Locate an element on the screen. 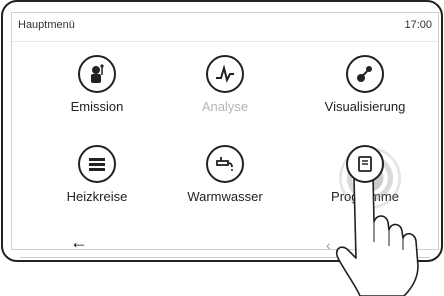 This screenshot has width=444, height=296. tile-analyse: Analyse is located at coordinates (225, 91).